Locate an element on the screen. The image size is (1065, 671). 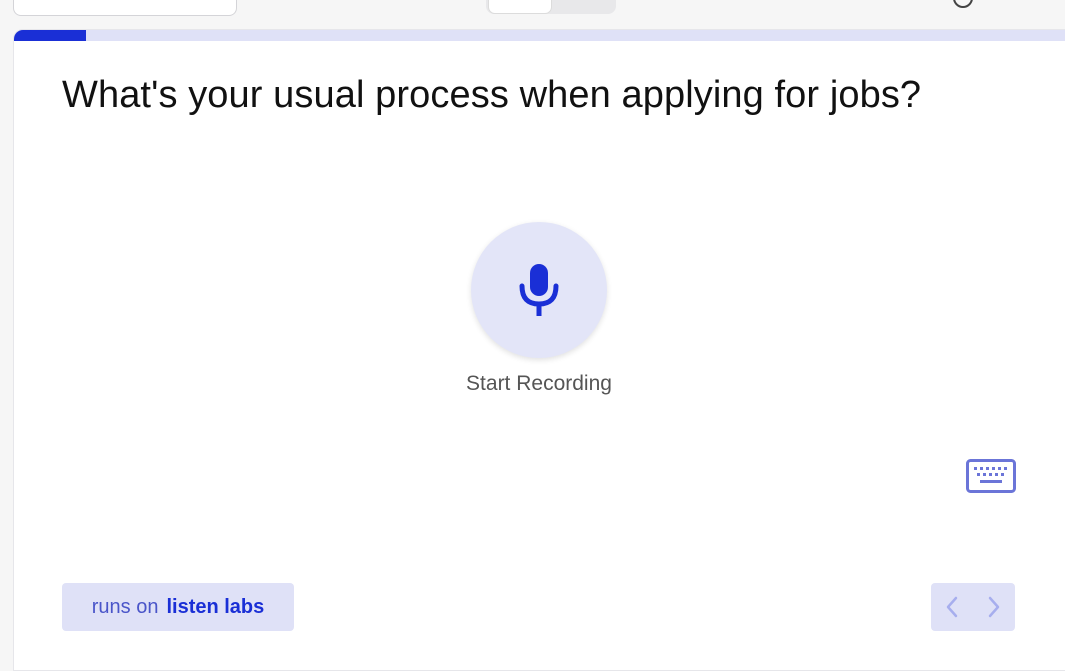
microphone-icon is located at coordinates (539, 290).